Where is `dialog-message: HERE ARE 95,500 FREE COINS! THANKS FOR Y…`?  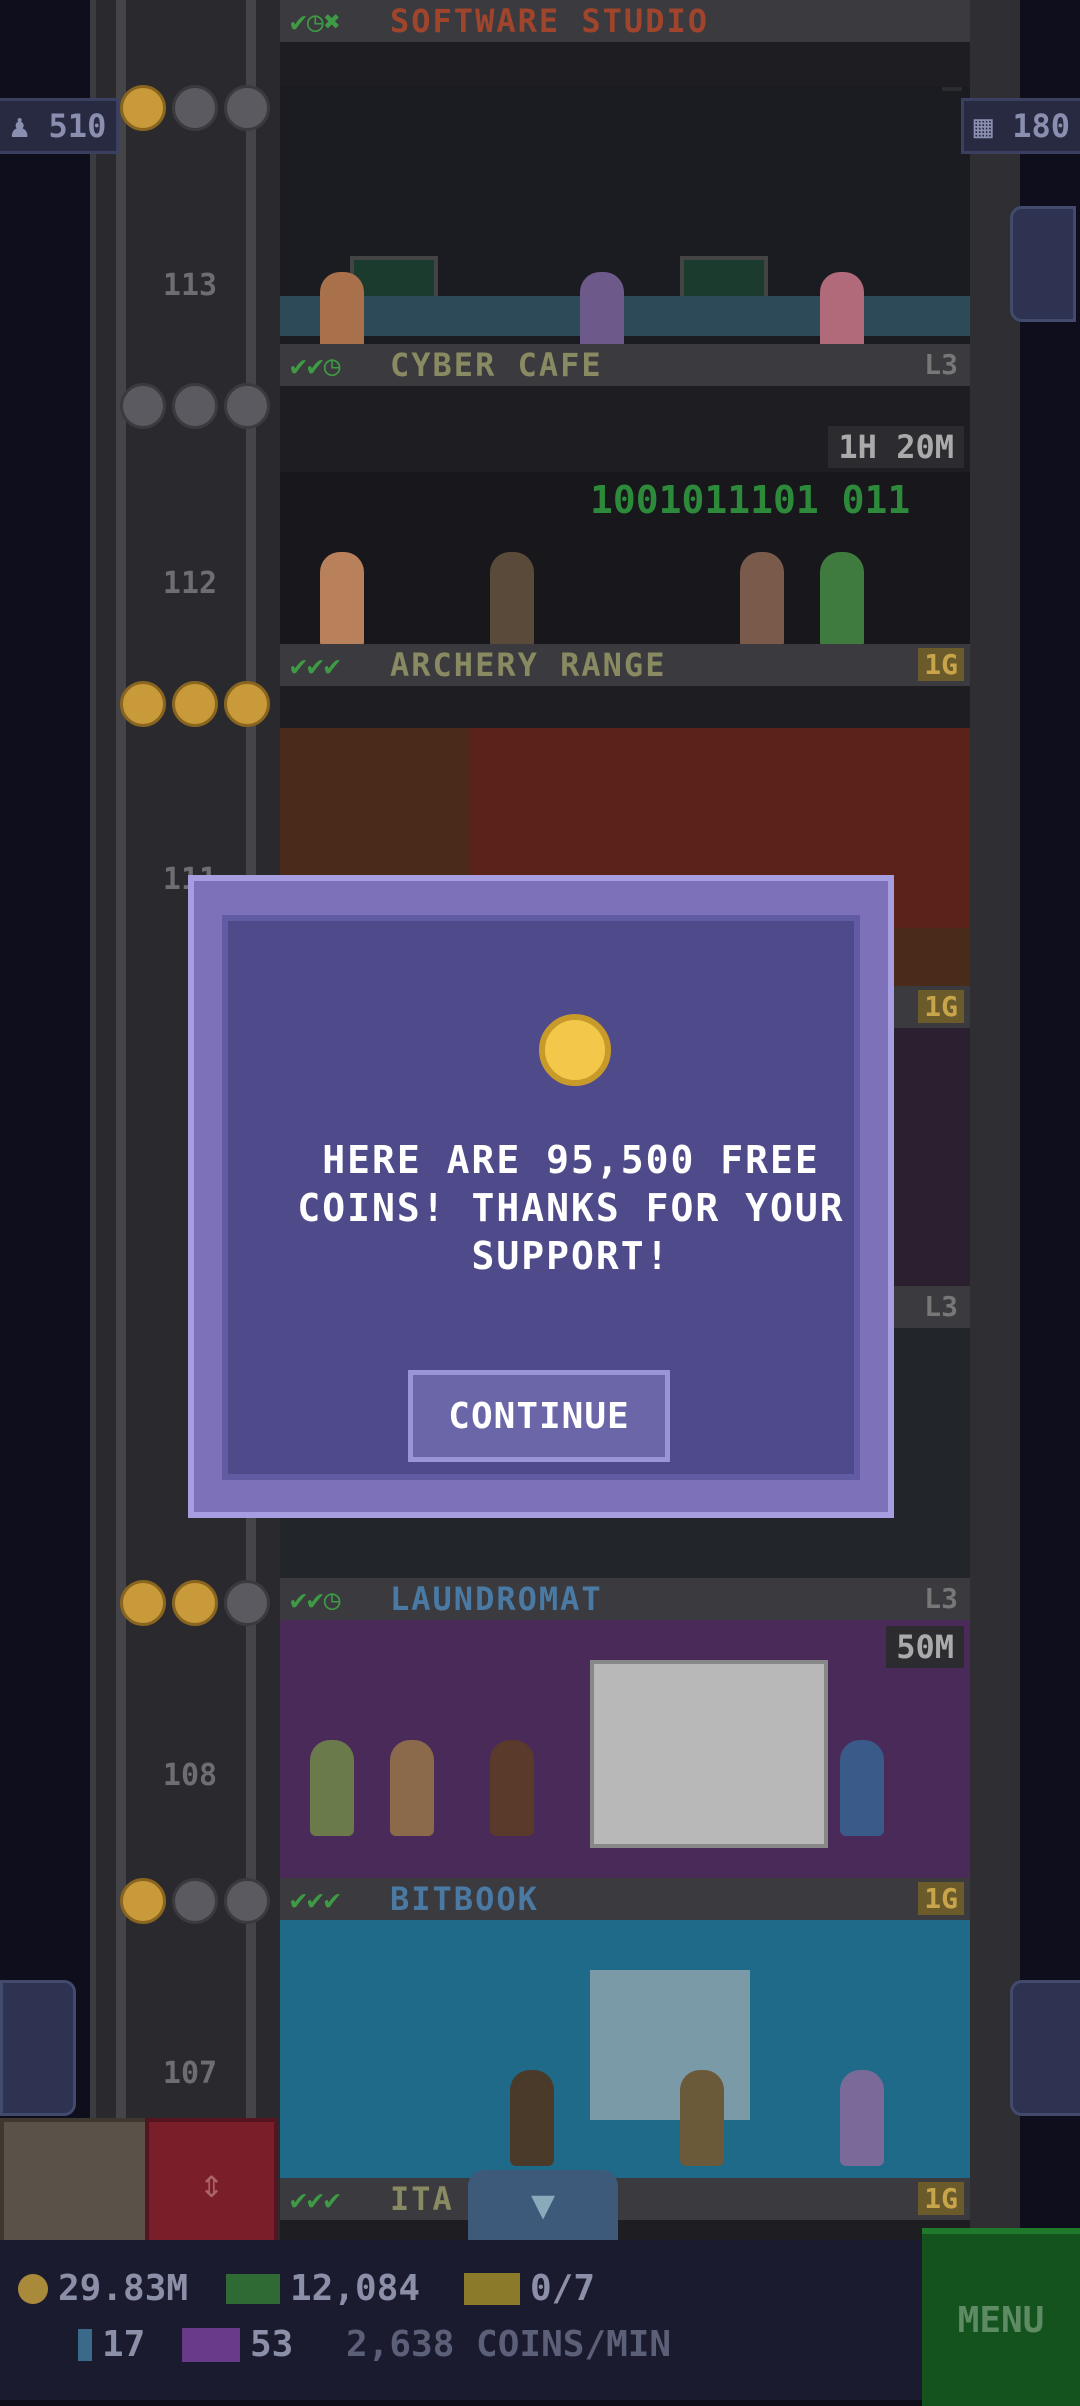
dialog-message: HERE ARE 95,500 FREE COINS! THANKS FOR Y… is located at coordinates (571, 1208).